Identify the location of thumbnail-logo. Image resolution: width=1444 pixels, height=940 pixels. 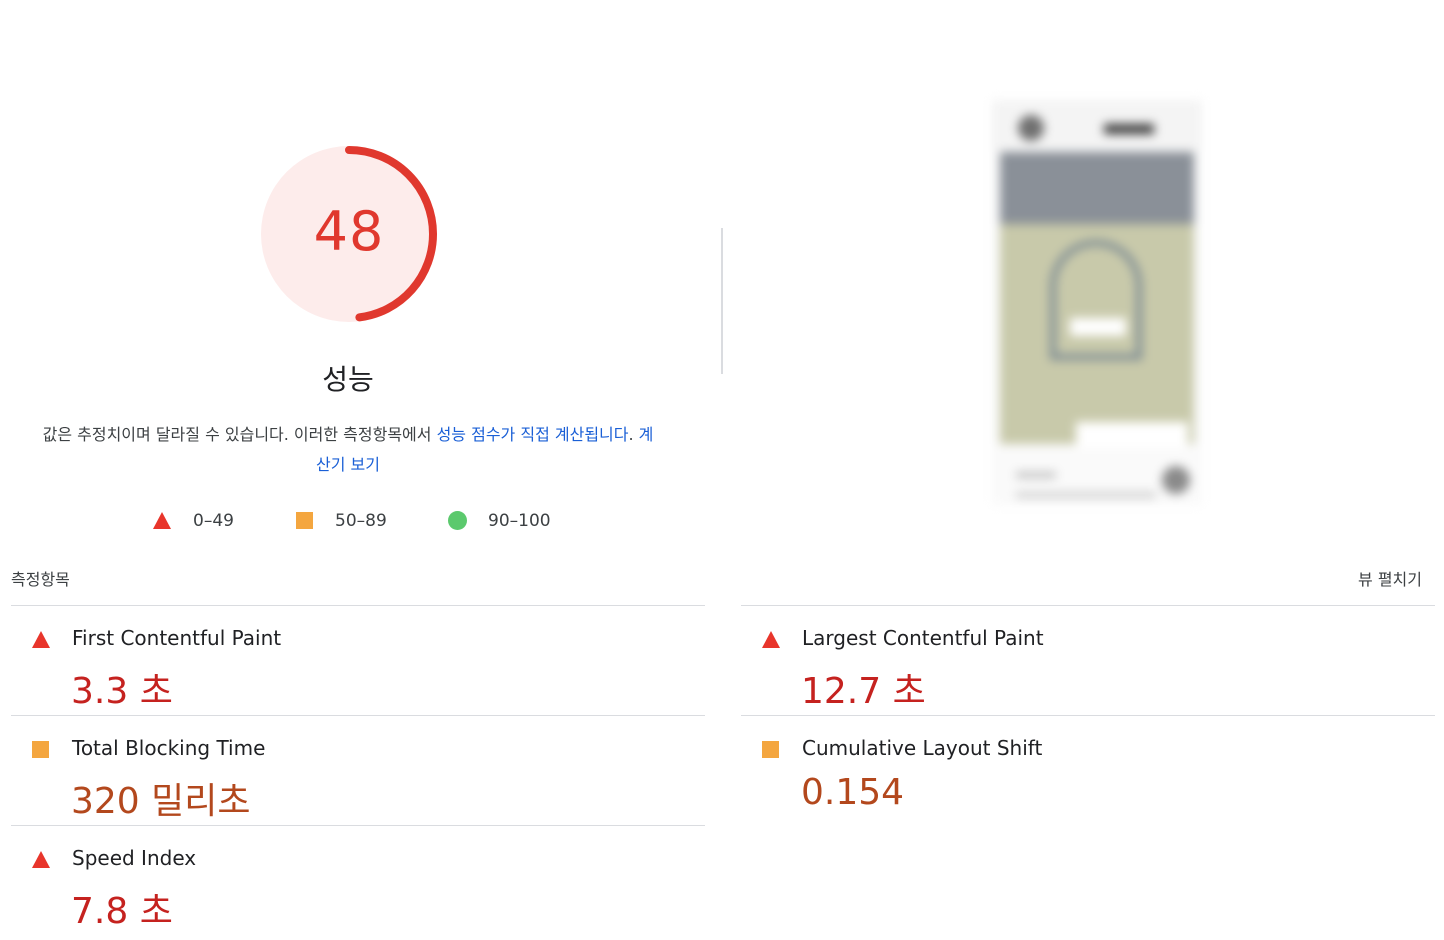
(1031, 128).